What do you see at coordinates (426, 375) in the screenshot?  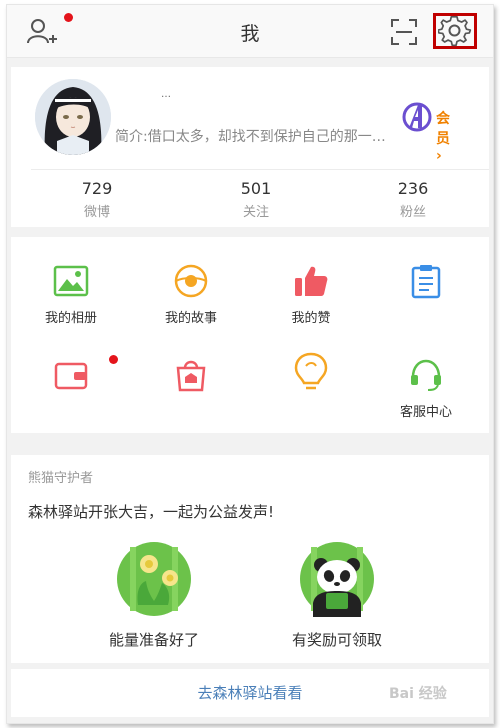 I see `headset-icon` at bounding box center [426, 375].